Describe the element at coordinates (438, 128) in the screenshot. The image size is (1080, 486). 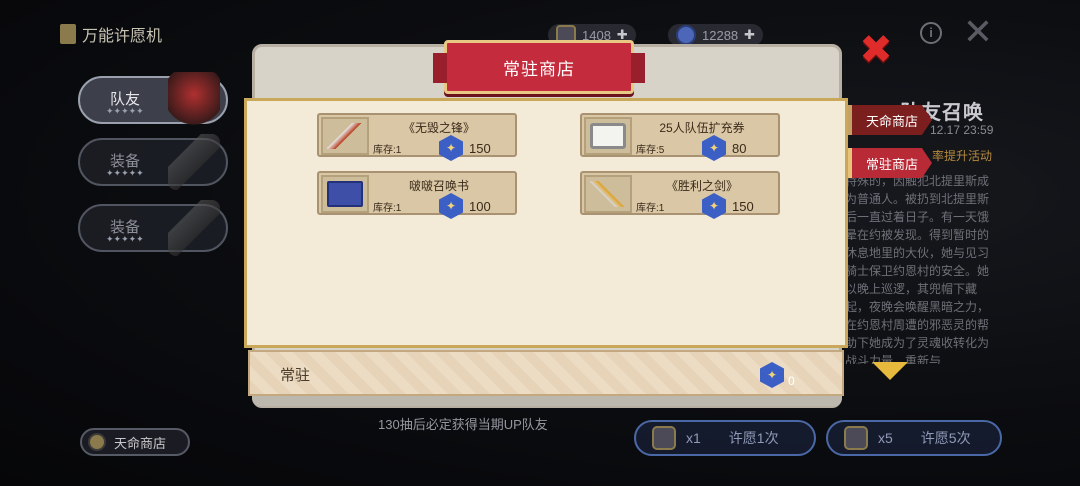
I see `item-name: 《无毁之锋》` at that location.